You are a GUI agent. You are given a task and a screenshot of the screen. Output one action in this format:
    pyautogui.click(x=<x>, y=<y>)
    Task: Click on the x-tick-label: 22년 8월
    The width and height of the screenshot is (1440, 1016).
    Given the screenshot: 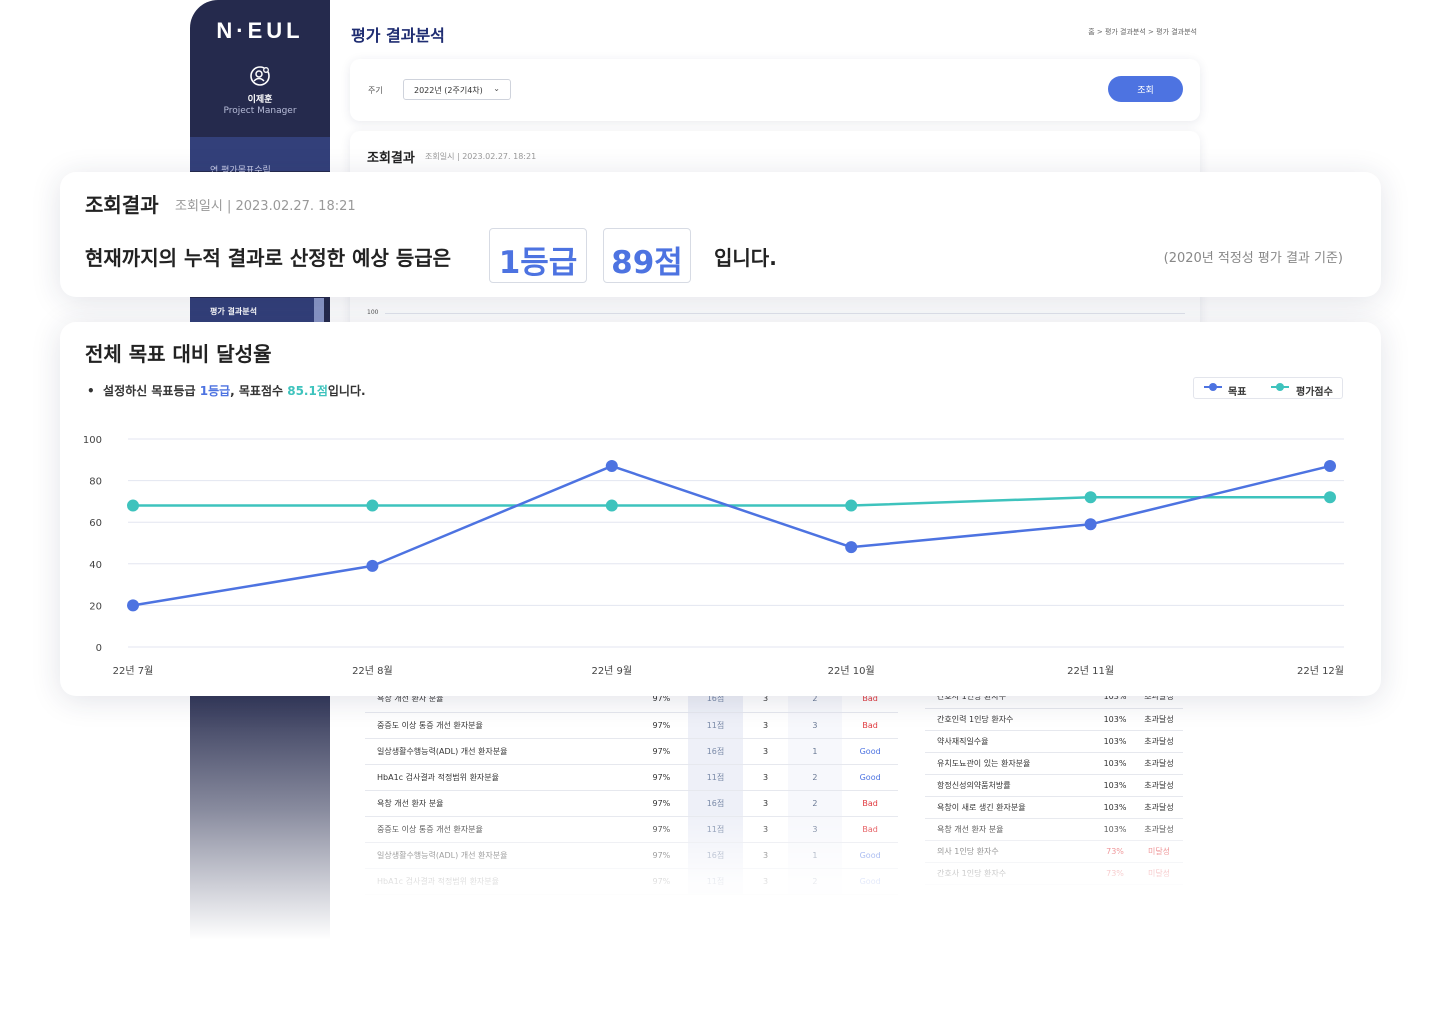 What is the action you would take?
    pyautogui.click(x=372, y=671)
    